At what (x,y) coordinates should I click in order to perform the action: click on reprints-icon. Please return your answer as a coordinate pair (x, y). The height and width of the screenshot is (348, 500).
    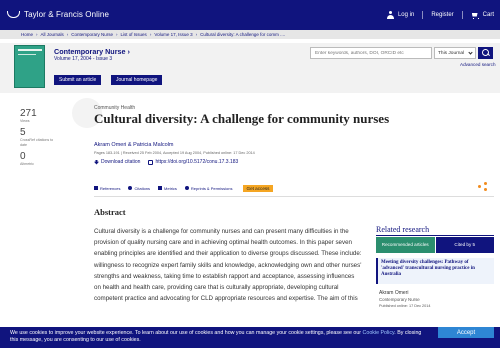
    Looking at the image, I should click on (186, 188).